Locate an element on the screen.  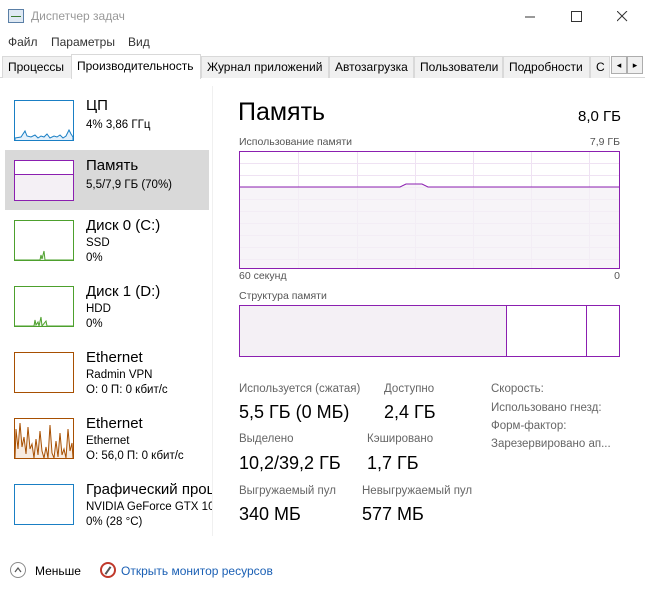
disk0-thumbnail is located at coordinates (44, 240).